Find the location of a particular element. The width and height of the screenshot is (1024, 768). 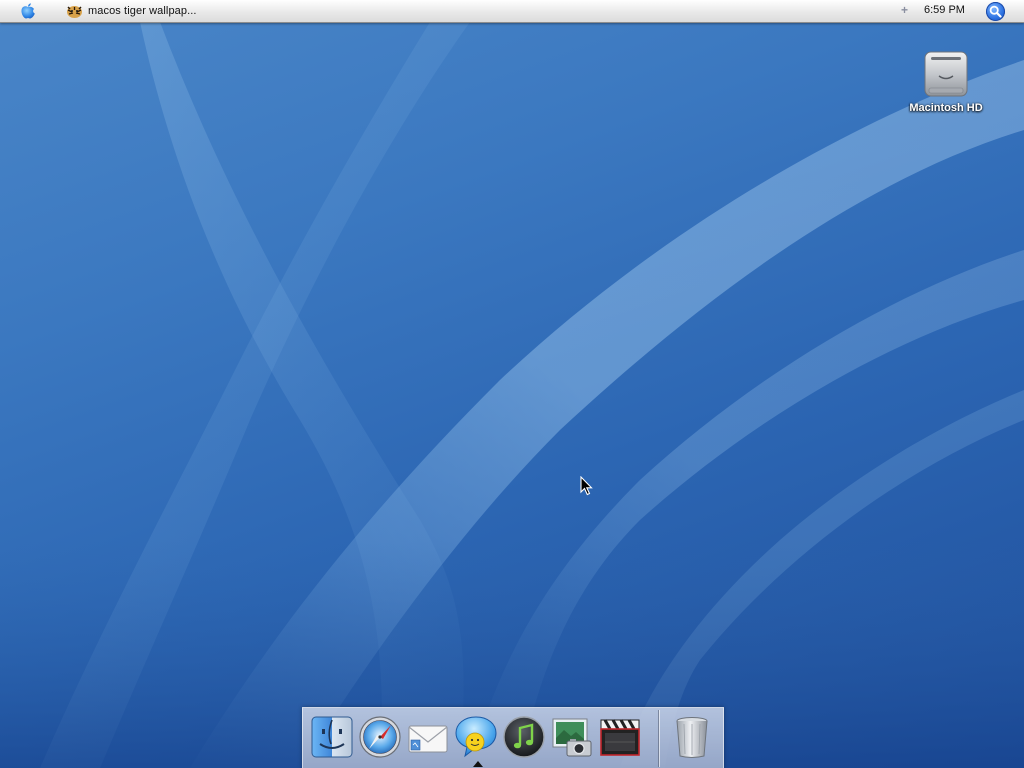

ichat-icon is located at coordinates (476, 737).